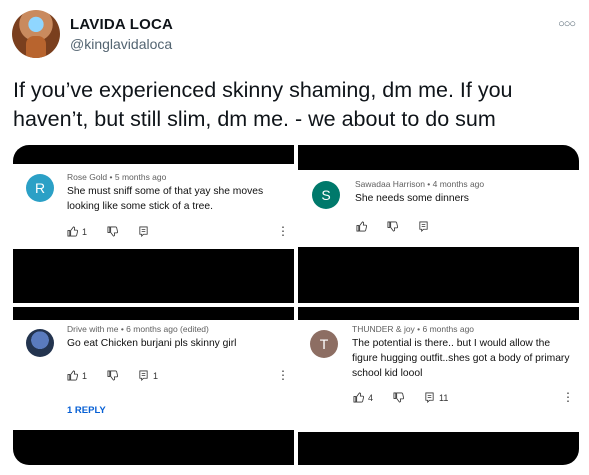 Image resolution: width=589 pixels, height=475 pixels. I want to click on reply-button: 11, so click(436, 397).